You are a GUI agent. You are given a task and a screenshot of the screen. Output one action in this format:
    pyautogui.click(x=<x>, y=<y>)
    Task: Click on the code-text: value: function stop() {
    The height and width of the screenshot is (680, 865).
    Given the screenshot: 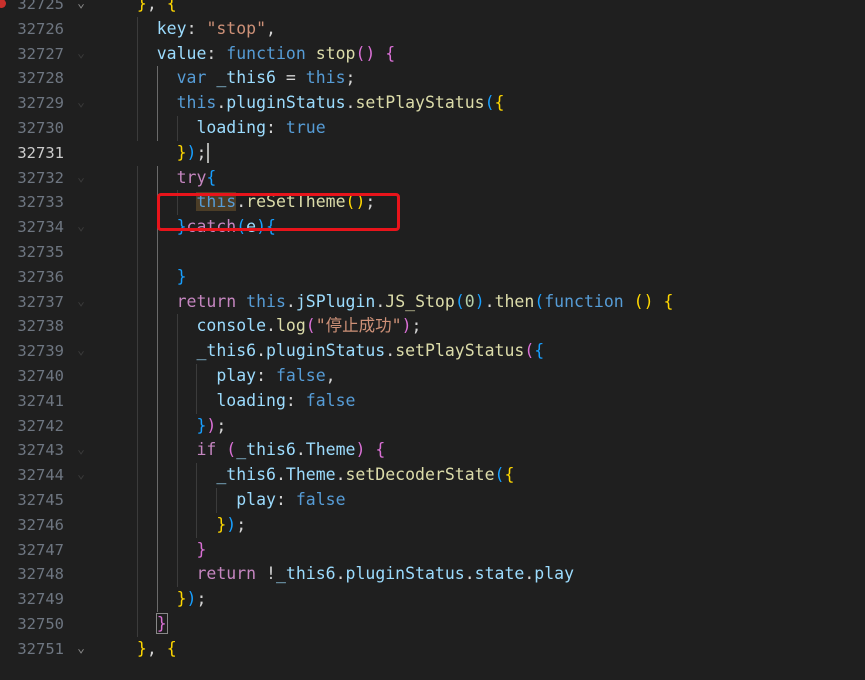 What is the action you would take?
    pyautogui.click(x=256, y=54)
    